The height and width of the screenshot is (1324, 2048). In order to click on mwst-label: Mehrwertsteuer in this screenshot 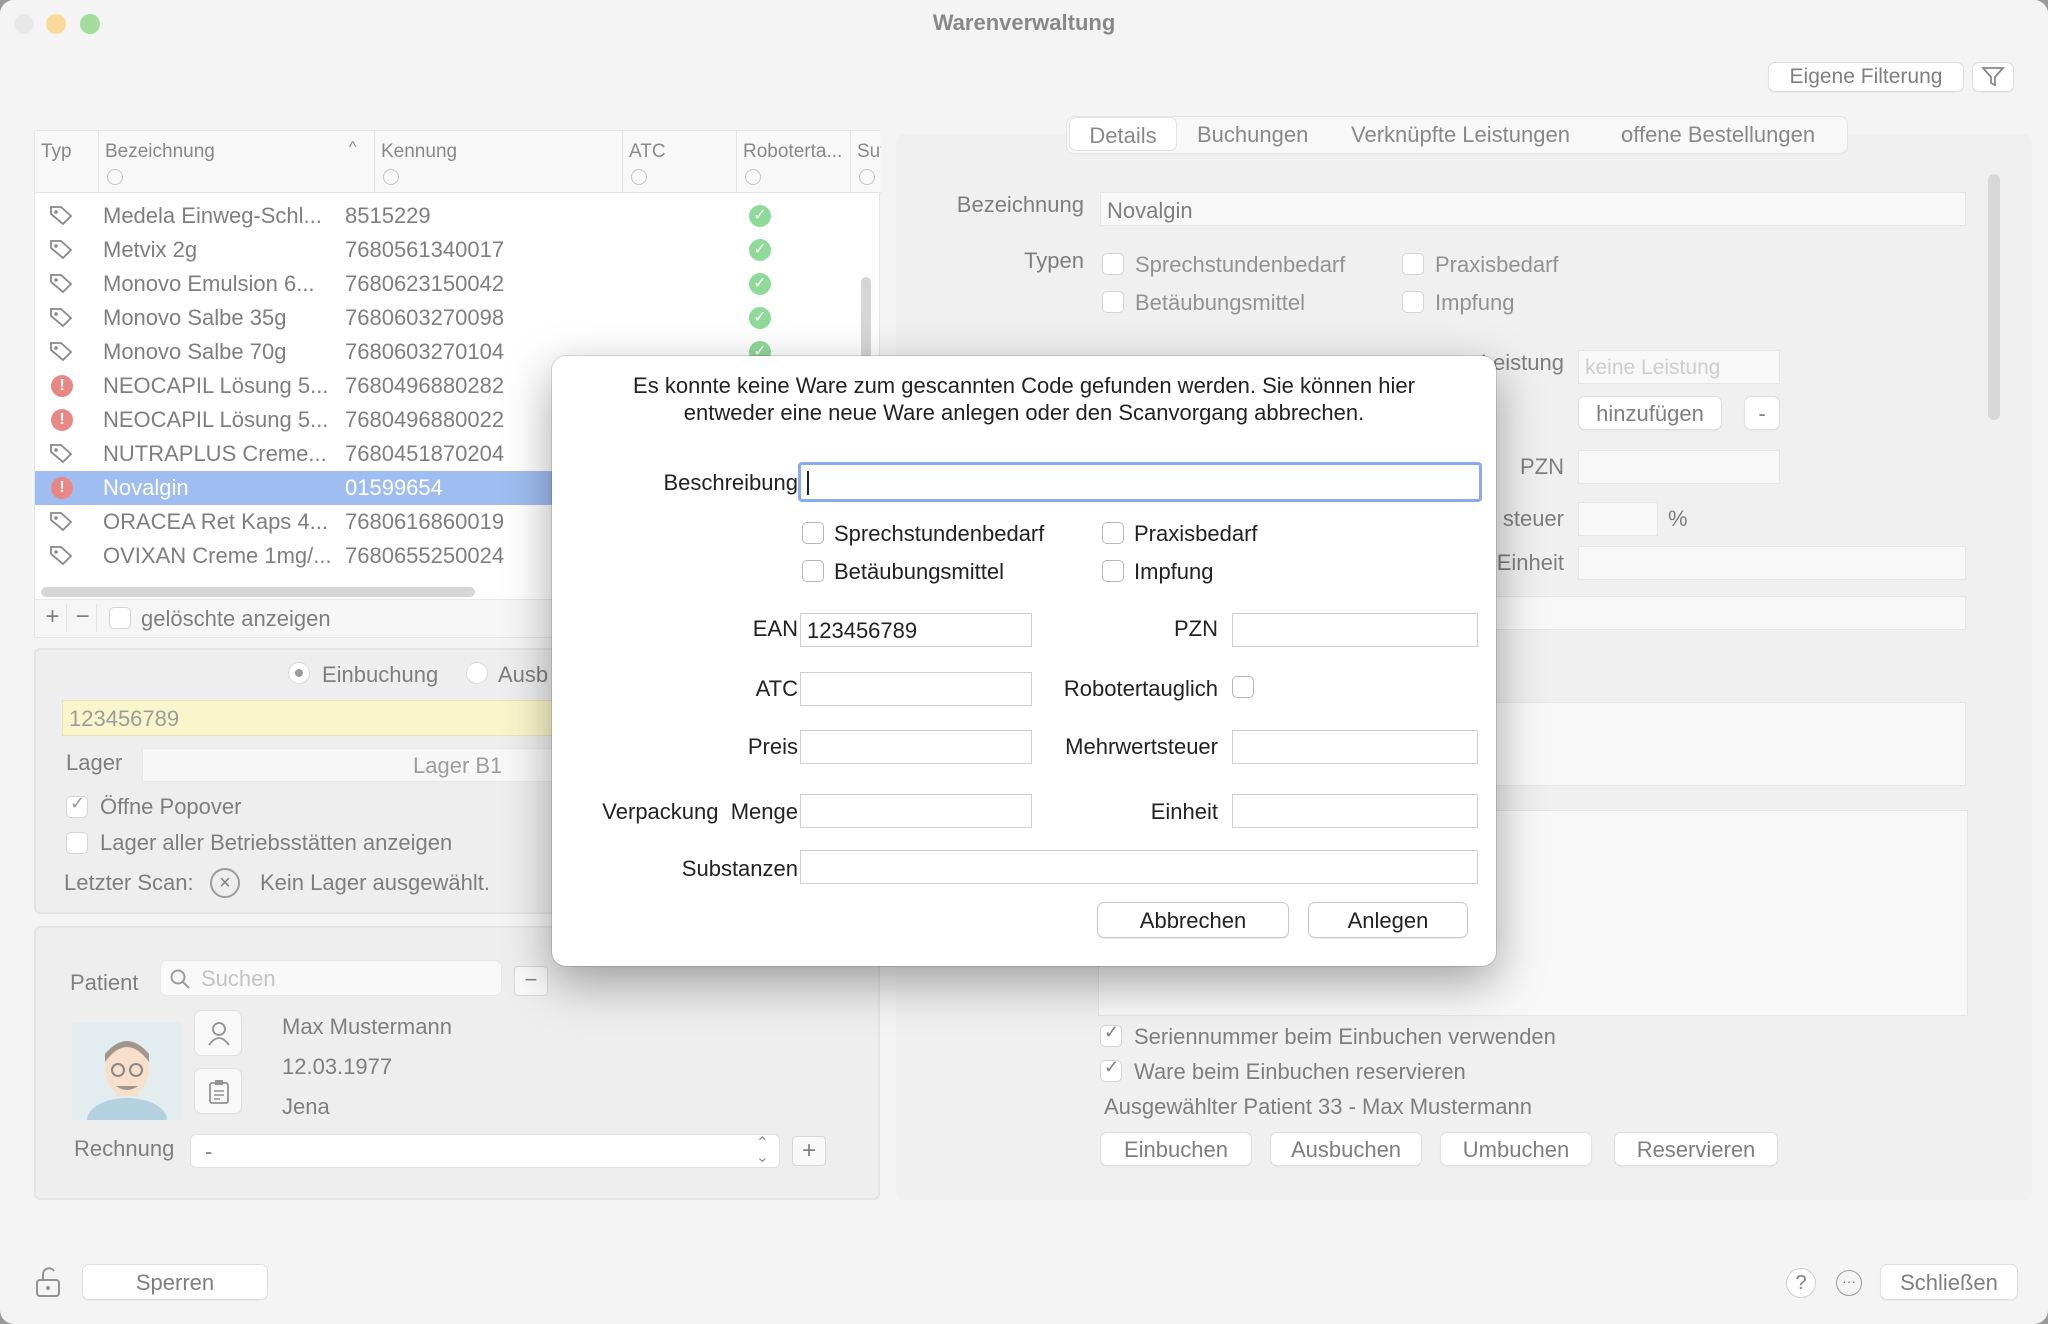, I will do `click(1141, 746)`.